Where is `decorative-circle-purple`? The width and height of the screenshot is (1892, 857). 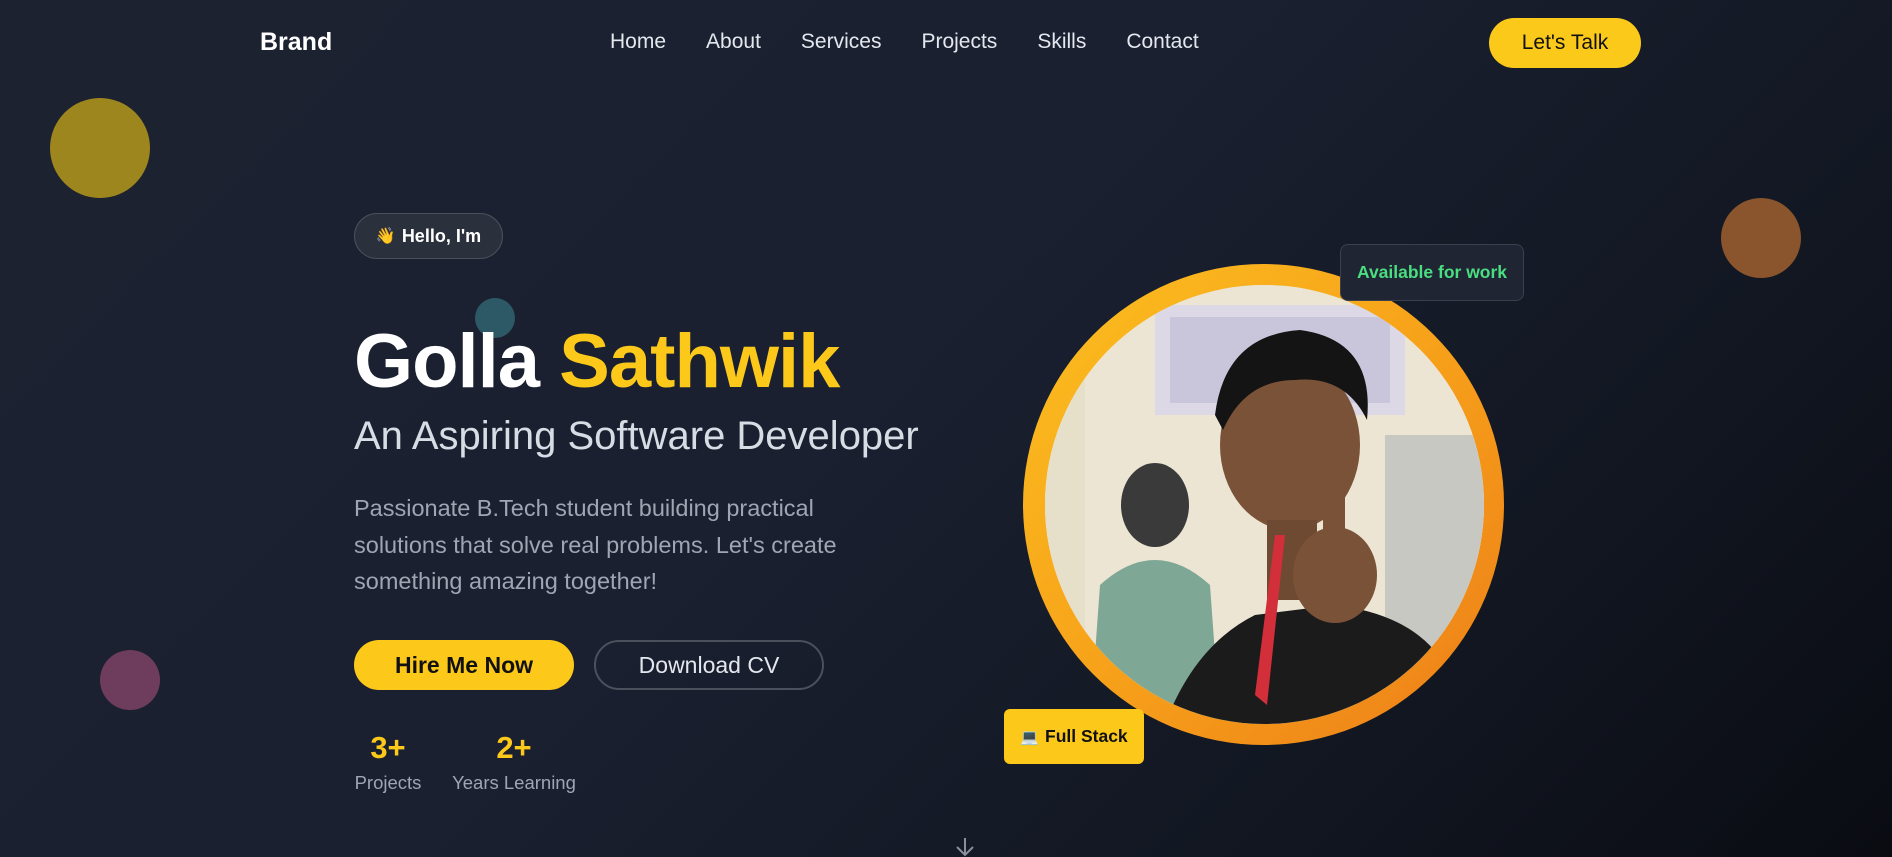 decorative-circle-purple is located at coordinates (130, 680).